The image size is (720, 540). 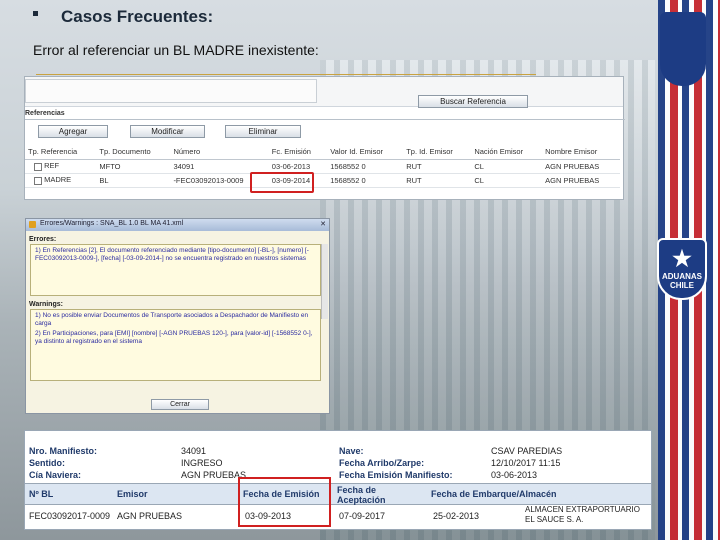 I want to click on highlight-bl-emission-date, so click(x=284, y=502).